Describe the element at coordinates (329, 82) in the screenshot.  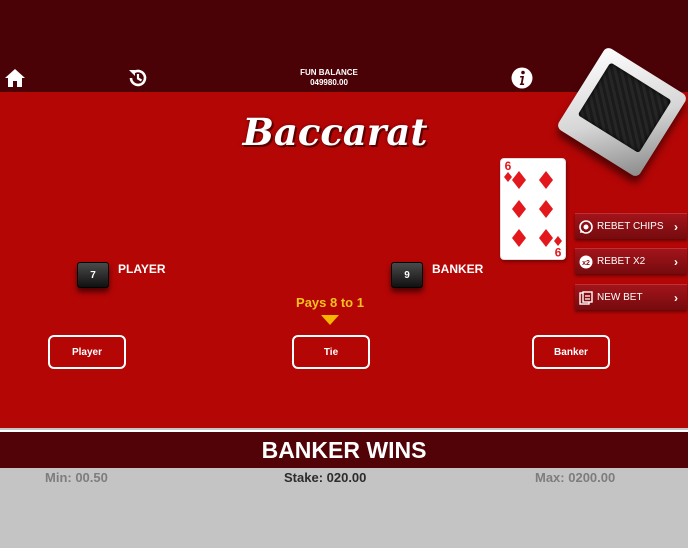
I see `balance-value: 049980.00` at that location.